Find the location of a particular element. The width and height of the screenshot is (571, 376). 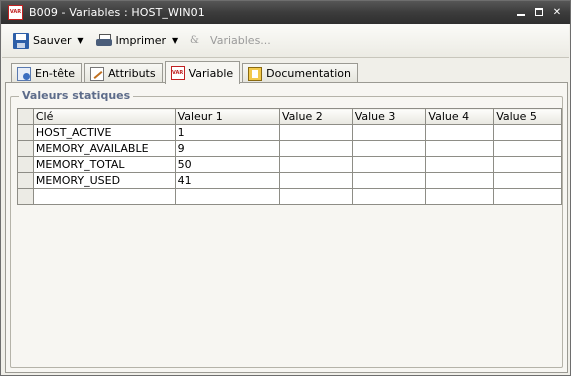

tab-variable: Variable is located at coordinates (202, 72).